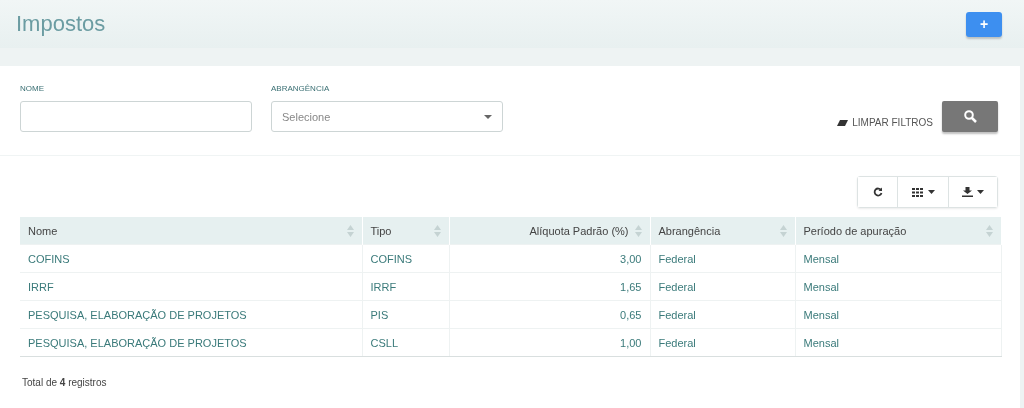 The height and width of the screenshot is (408, 1024). What do you see at coordinates (885, 122) in the screenshot?
I see `clear-filters-link: LIMPAR FILTROS` at bounding box center [885, 122].